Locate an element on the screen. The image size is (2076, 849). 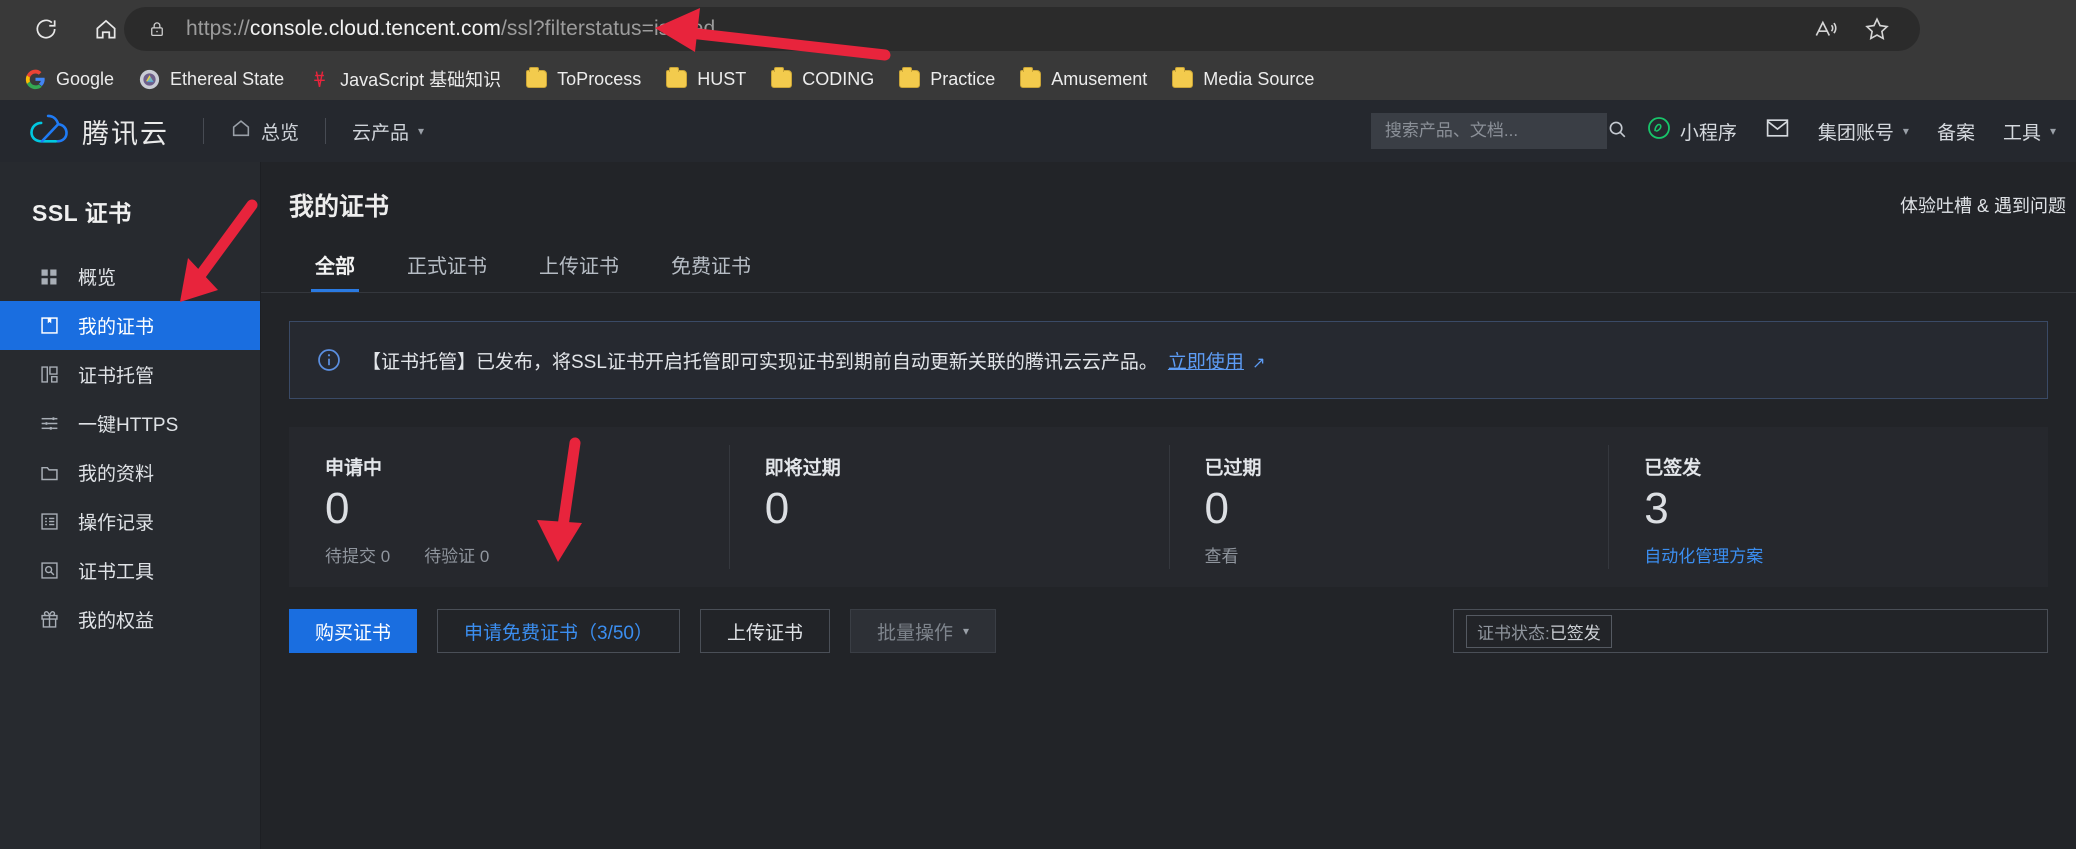
sidebar-item-operation-log: 操作记录 is located at coordinates (130, 521).